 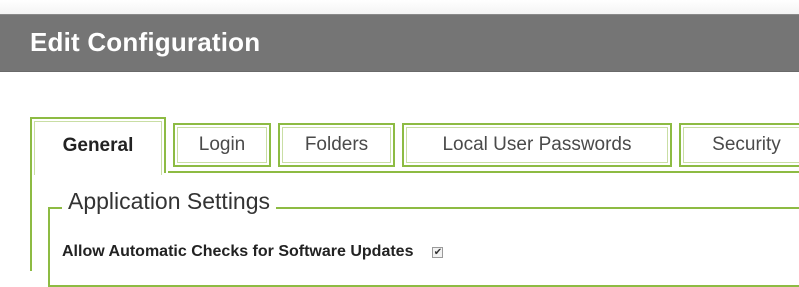 I want to click on tab-security: Security, so click(x=739, y=145).